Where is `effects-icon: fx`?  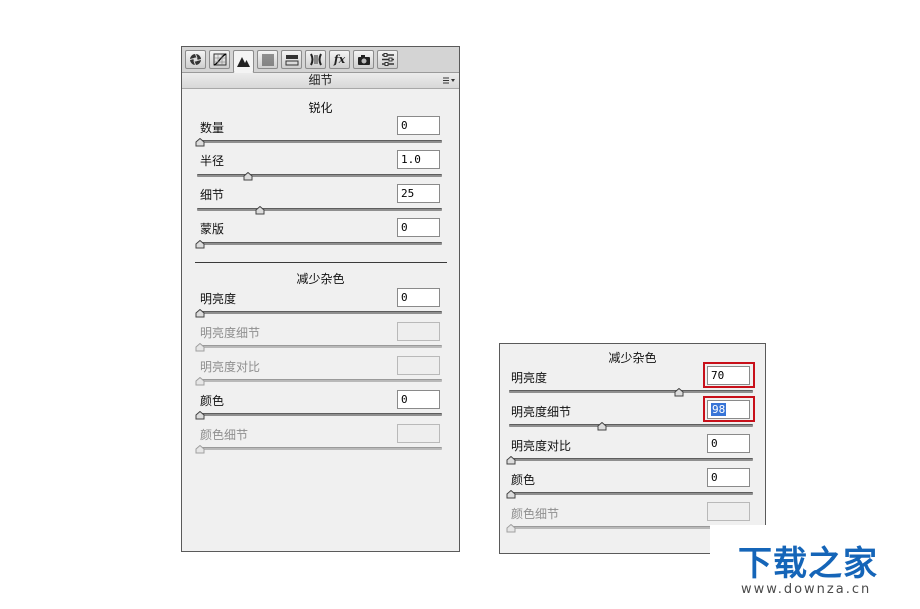 effects-icon: fx is located at coordinates (339, 59).